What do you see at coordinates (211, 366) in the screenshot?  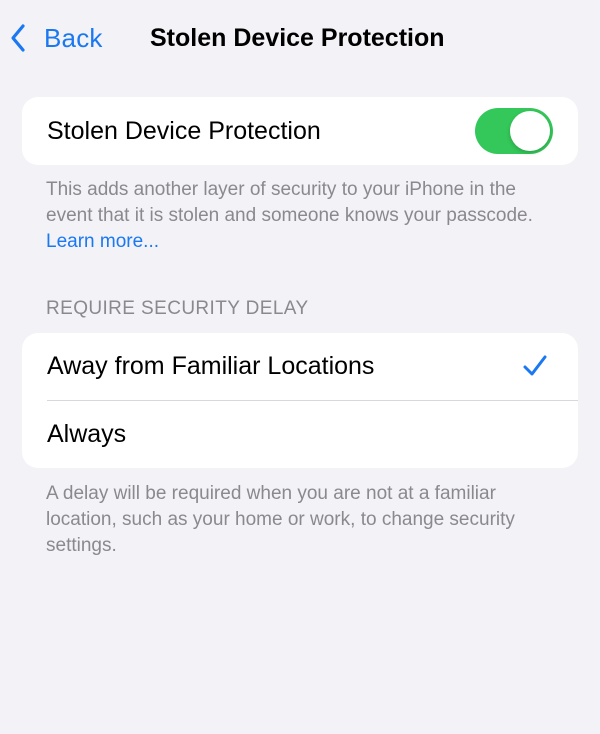 I see `option-label: Away from Familiar Locations` at bounding box center [211, 366].